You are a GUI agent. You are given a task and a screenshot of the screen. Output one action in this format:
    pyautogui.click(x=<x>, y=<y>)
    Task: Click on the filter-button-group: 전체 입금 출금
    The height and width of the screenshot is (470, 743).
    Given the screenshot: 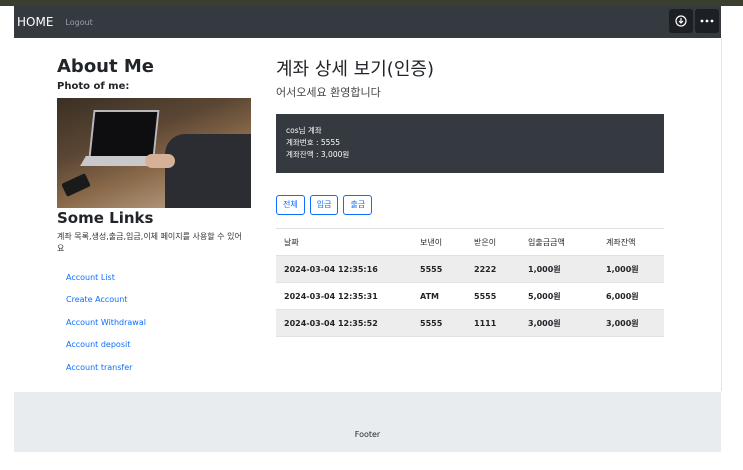 What is the action you would take?
    pyautogui.click(x=324, y=205)
    